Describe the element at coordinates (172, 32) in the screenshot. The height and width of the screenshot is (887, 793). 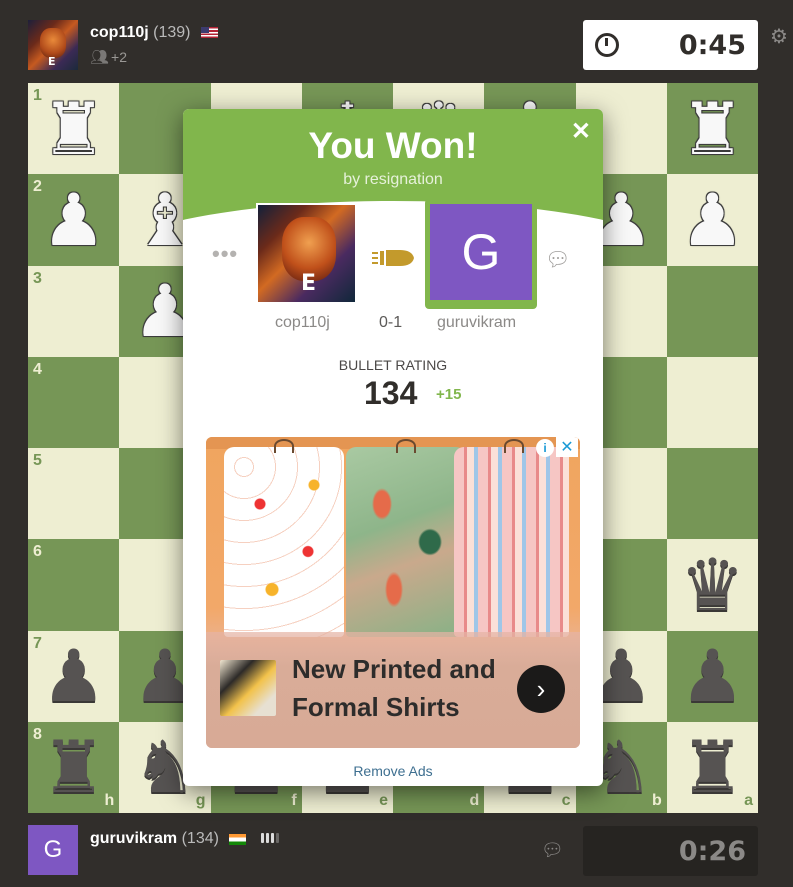
I see `top-player-rating: (139)` at that location.